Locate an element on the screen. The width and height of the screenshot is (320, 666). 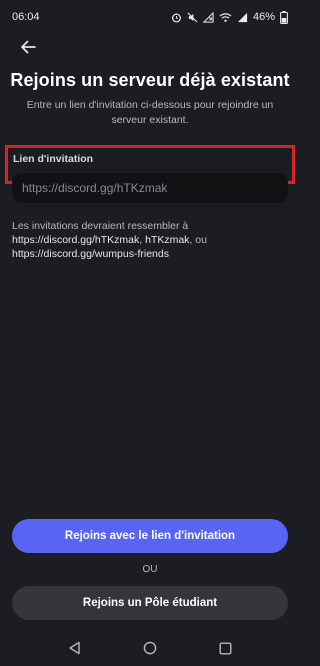
system-nav-bar is located at coordinates (150, 648).